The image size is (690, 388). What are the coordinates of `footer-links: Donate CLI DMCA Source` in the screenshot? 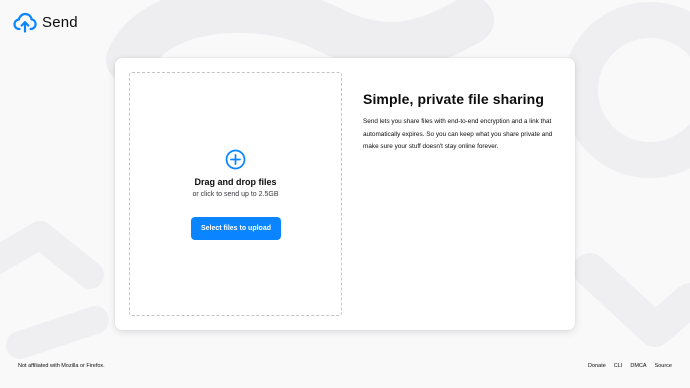 It's located at (630, 366).